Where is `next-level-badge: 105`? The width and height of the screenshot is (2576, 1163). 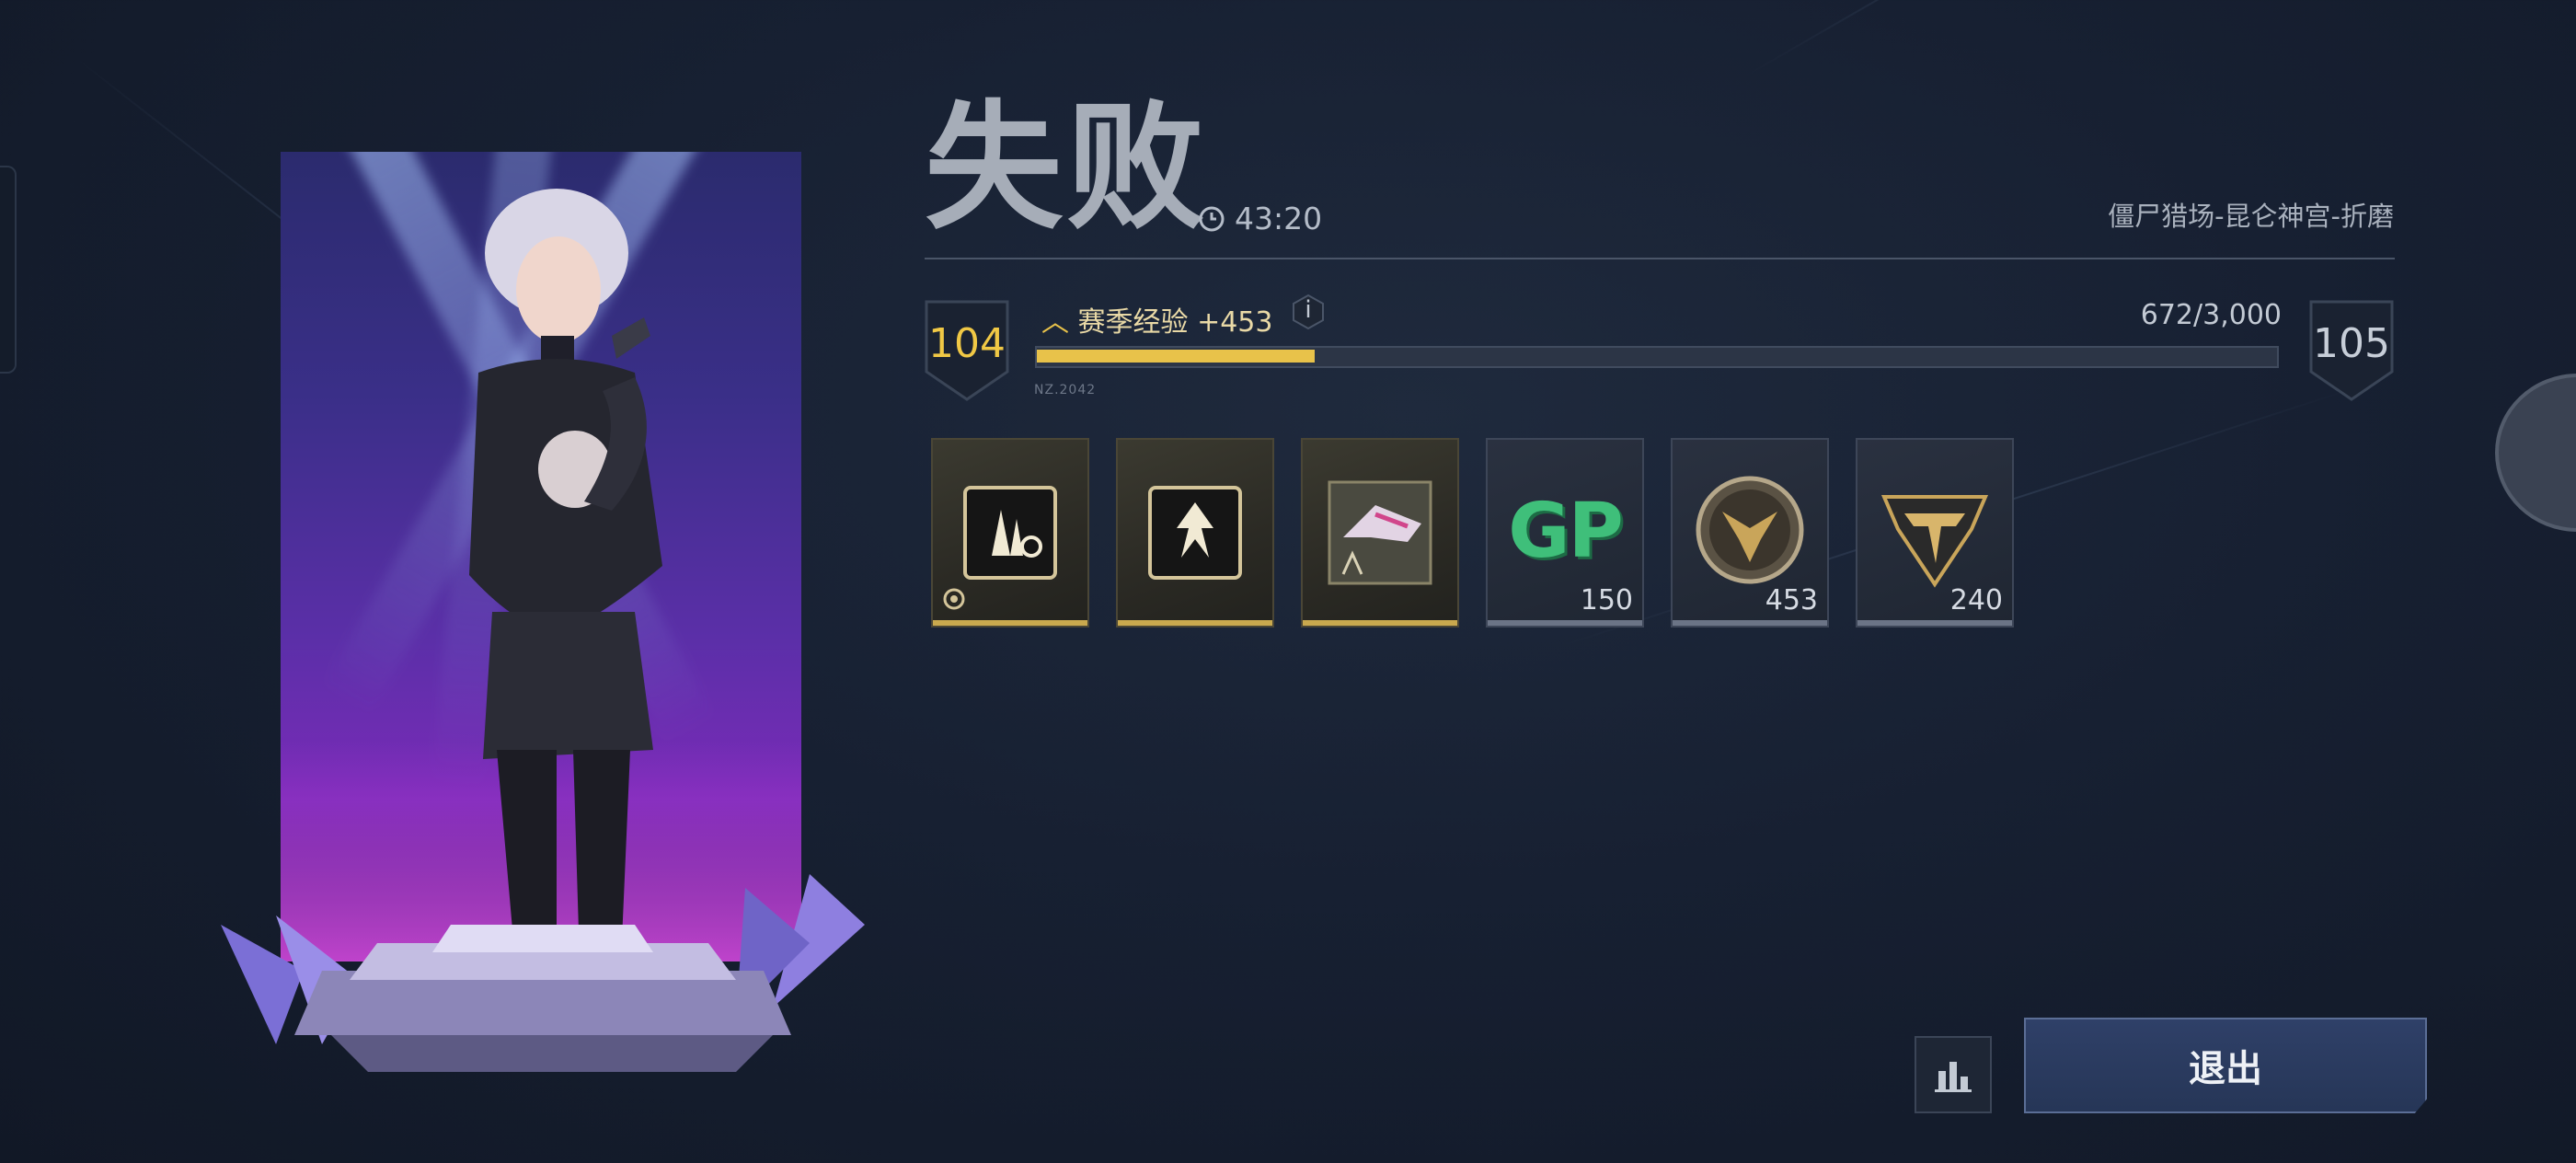
next-level-badge: 105 is located at coordinates (2351, 351).